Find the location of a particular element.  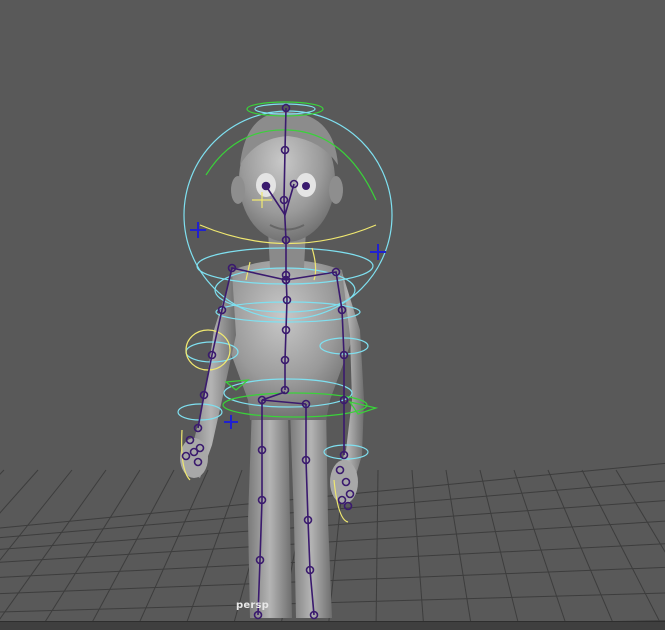

blue-cross-right is located at coordinates (378, 252).